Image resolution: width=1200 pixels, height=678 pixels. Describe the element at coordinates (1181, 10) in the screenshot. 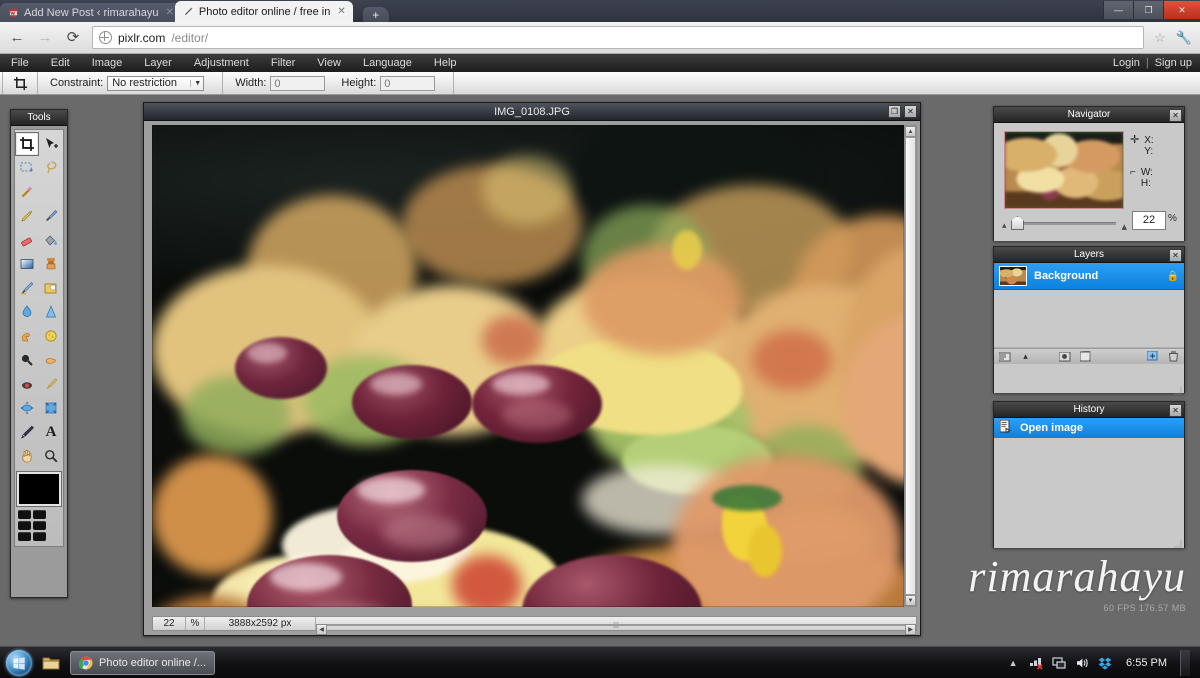

I see `close-button: ✕` at that location.